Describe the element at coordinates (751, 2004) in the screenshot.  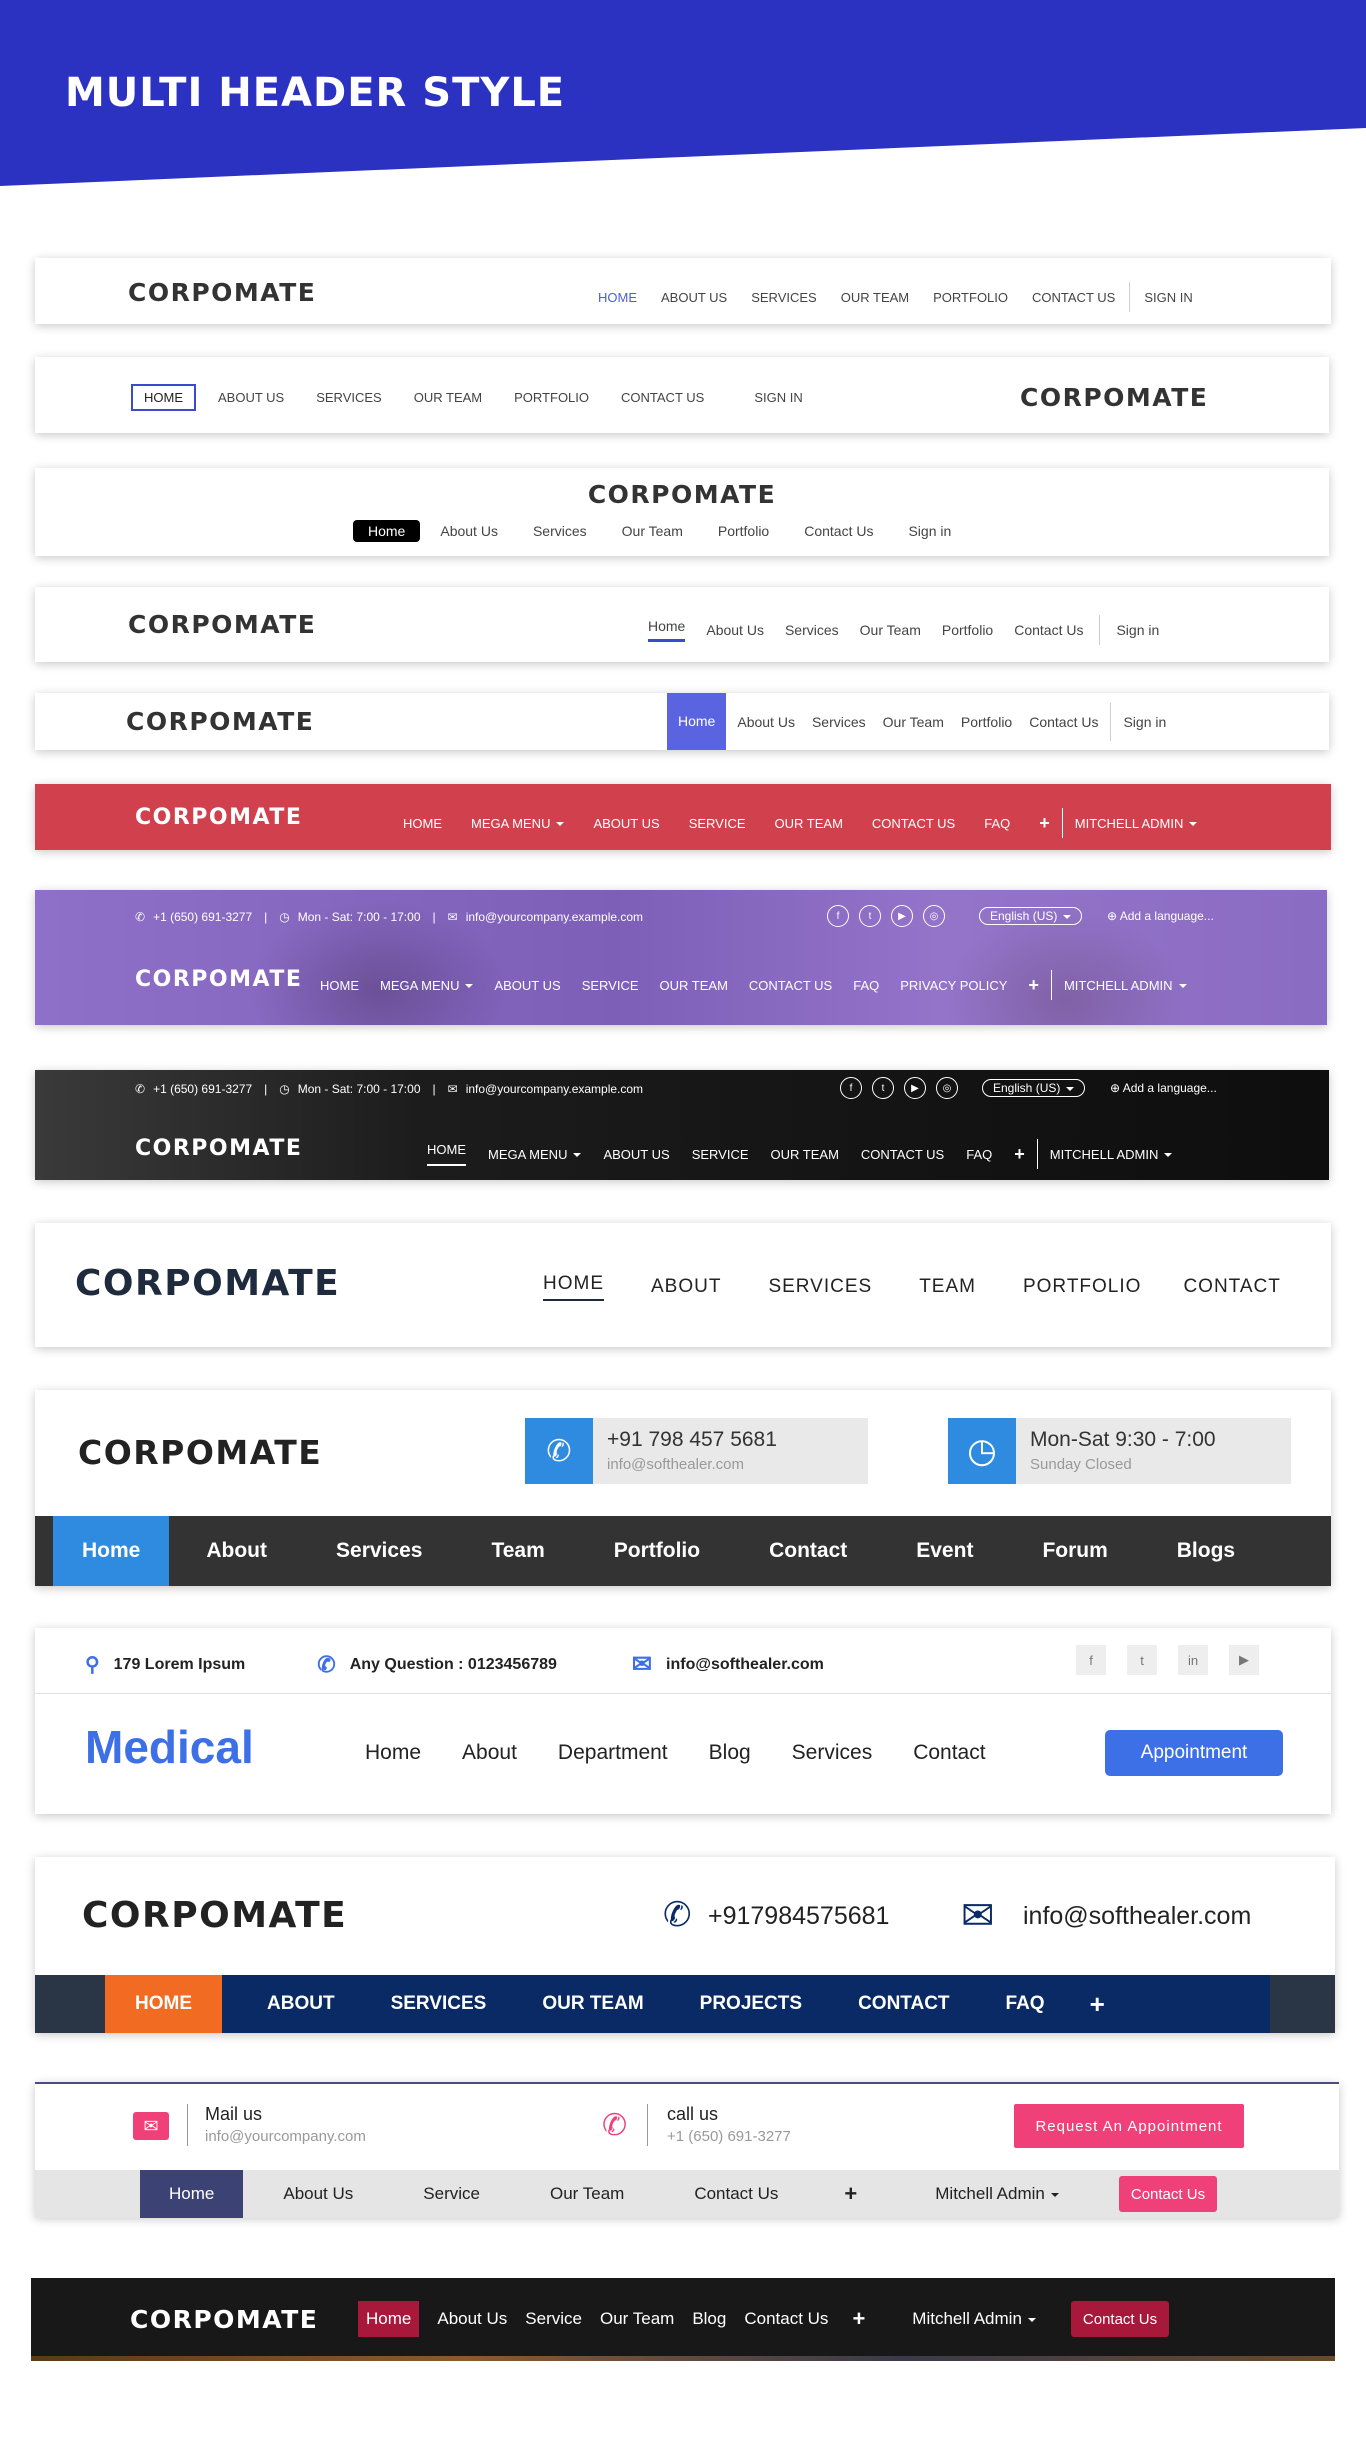
I see `nav-item-projects: PROJECTS` at that location.